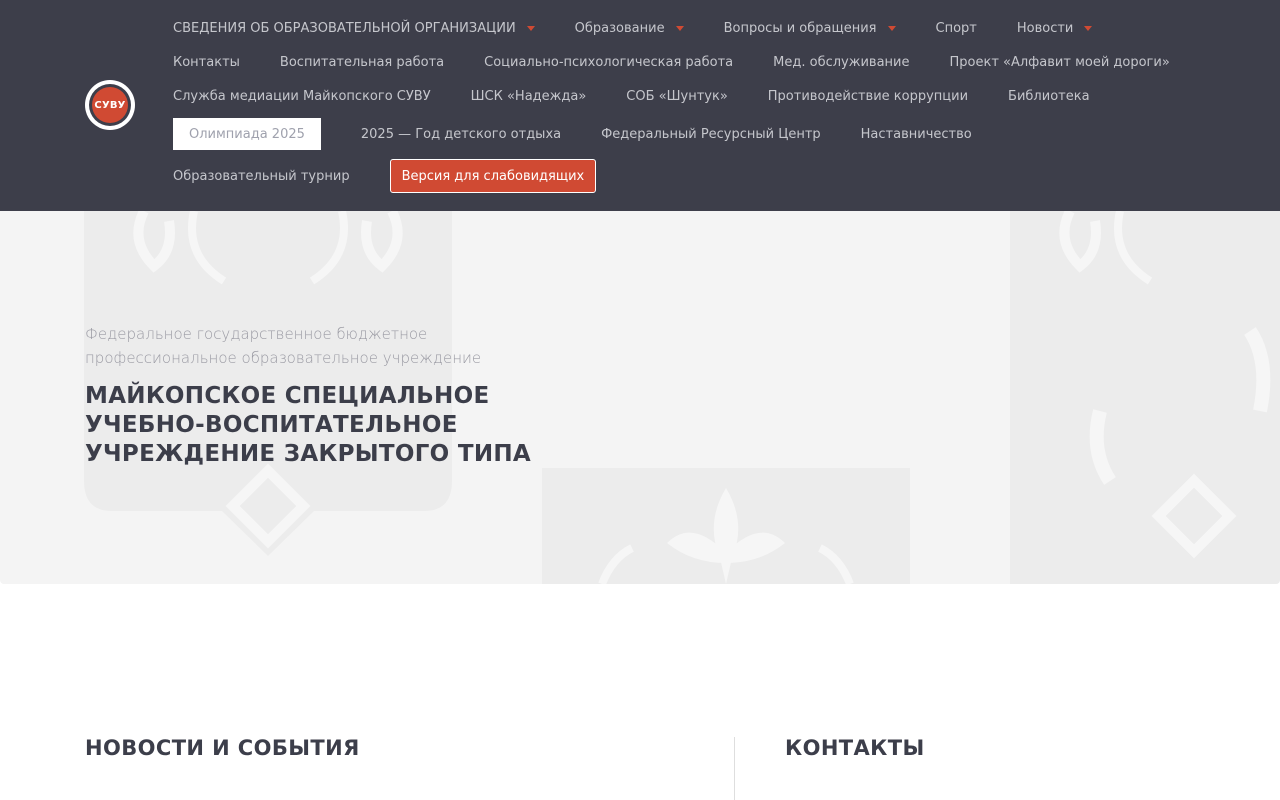  I want to click on nav-item-label: Образование, so click(619, 28).